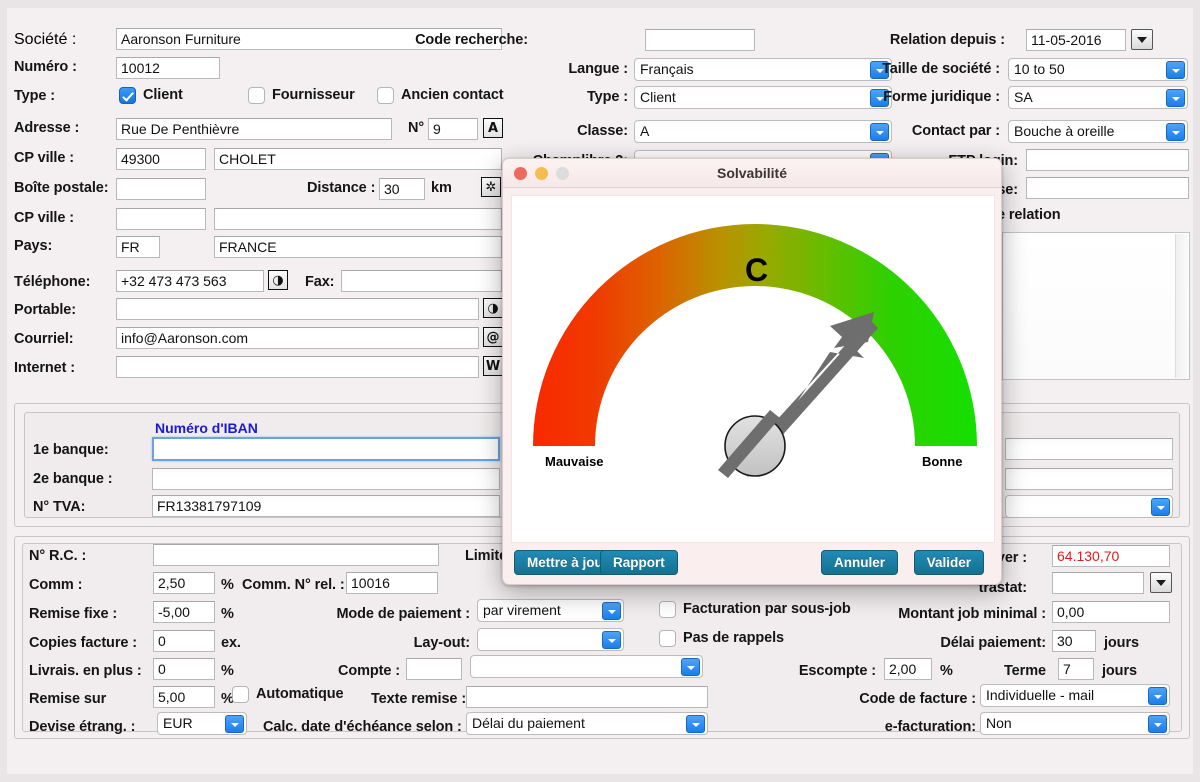 The height and width of the screenshot is (782, 1200). What do you see at coordinates (1096, 306) in the screenshot?
I see `relation-note-textarea` at bounding box center [1096, 306].